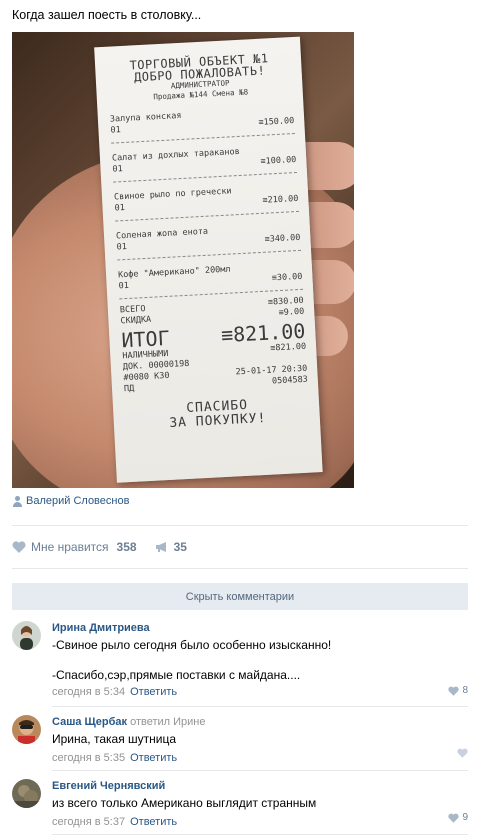 The image size is (485, 837). I want to click on receipt-pd: 0504583, so click(290, 380).